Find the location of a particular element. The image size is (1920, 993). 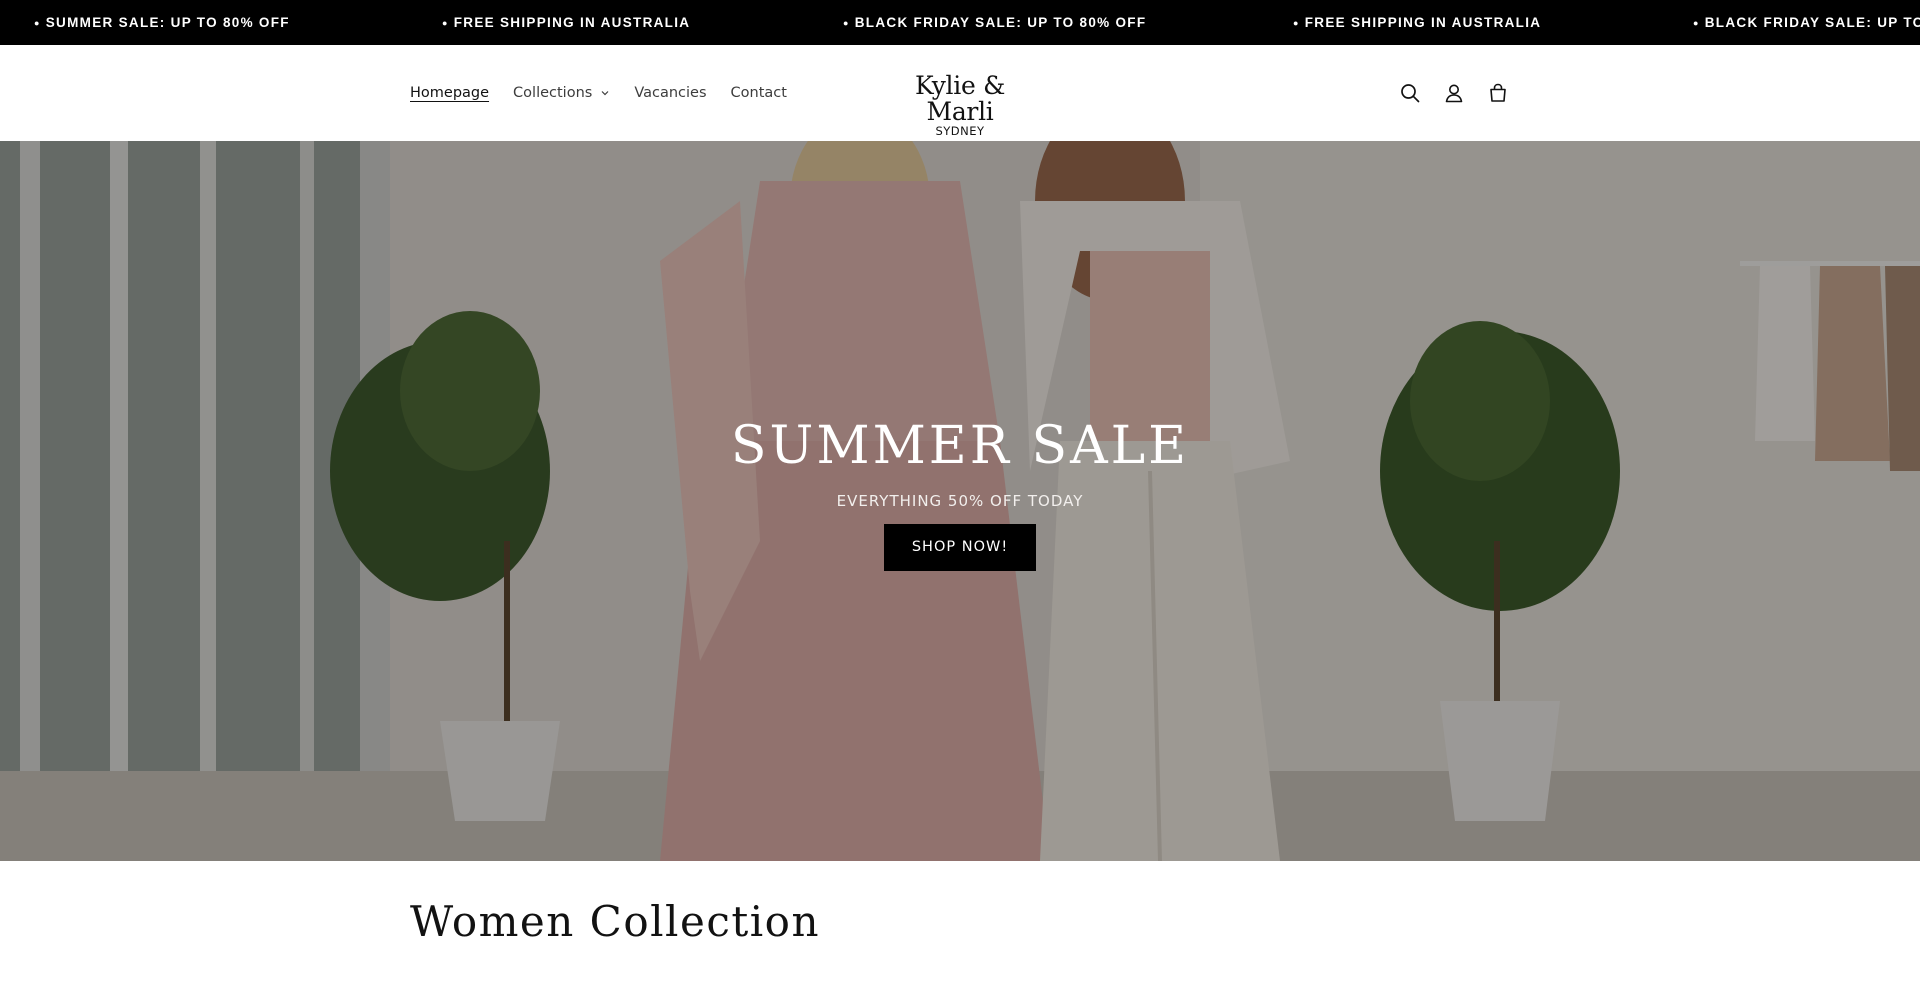

logo-subtitle: SYDNEY is located at coordinates (960, 131).